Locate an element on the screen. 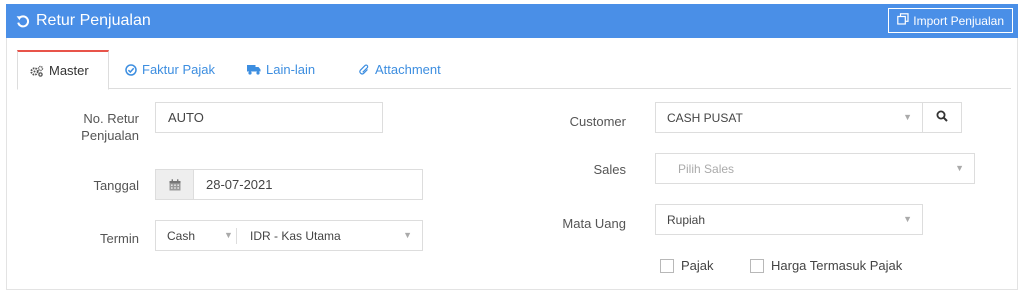  no-retur-label-line2: Penjualan is located at coordinates (110, 135).